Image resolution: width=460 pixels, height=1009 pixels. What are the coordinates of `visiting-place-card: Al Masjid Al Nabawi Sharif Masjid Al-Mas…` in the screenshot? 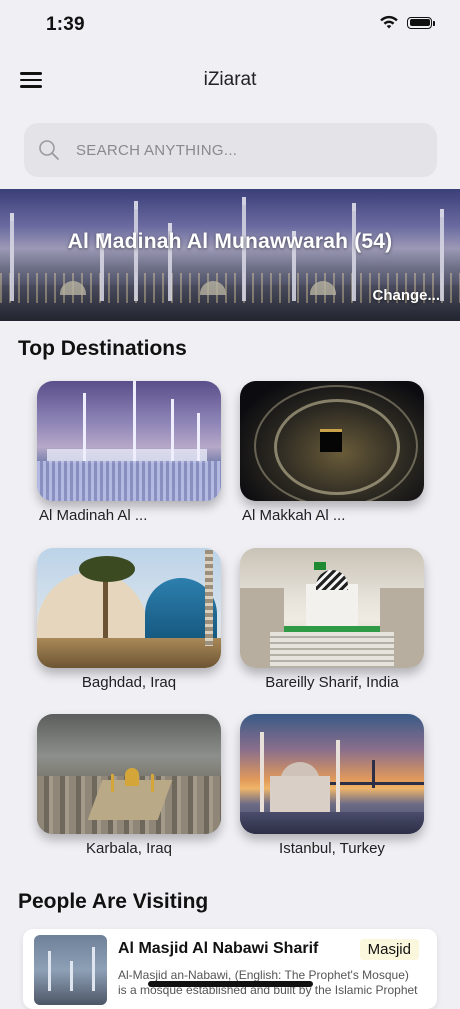 It's located at (230, 969).